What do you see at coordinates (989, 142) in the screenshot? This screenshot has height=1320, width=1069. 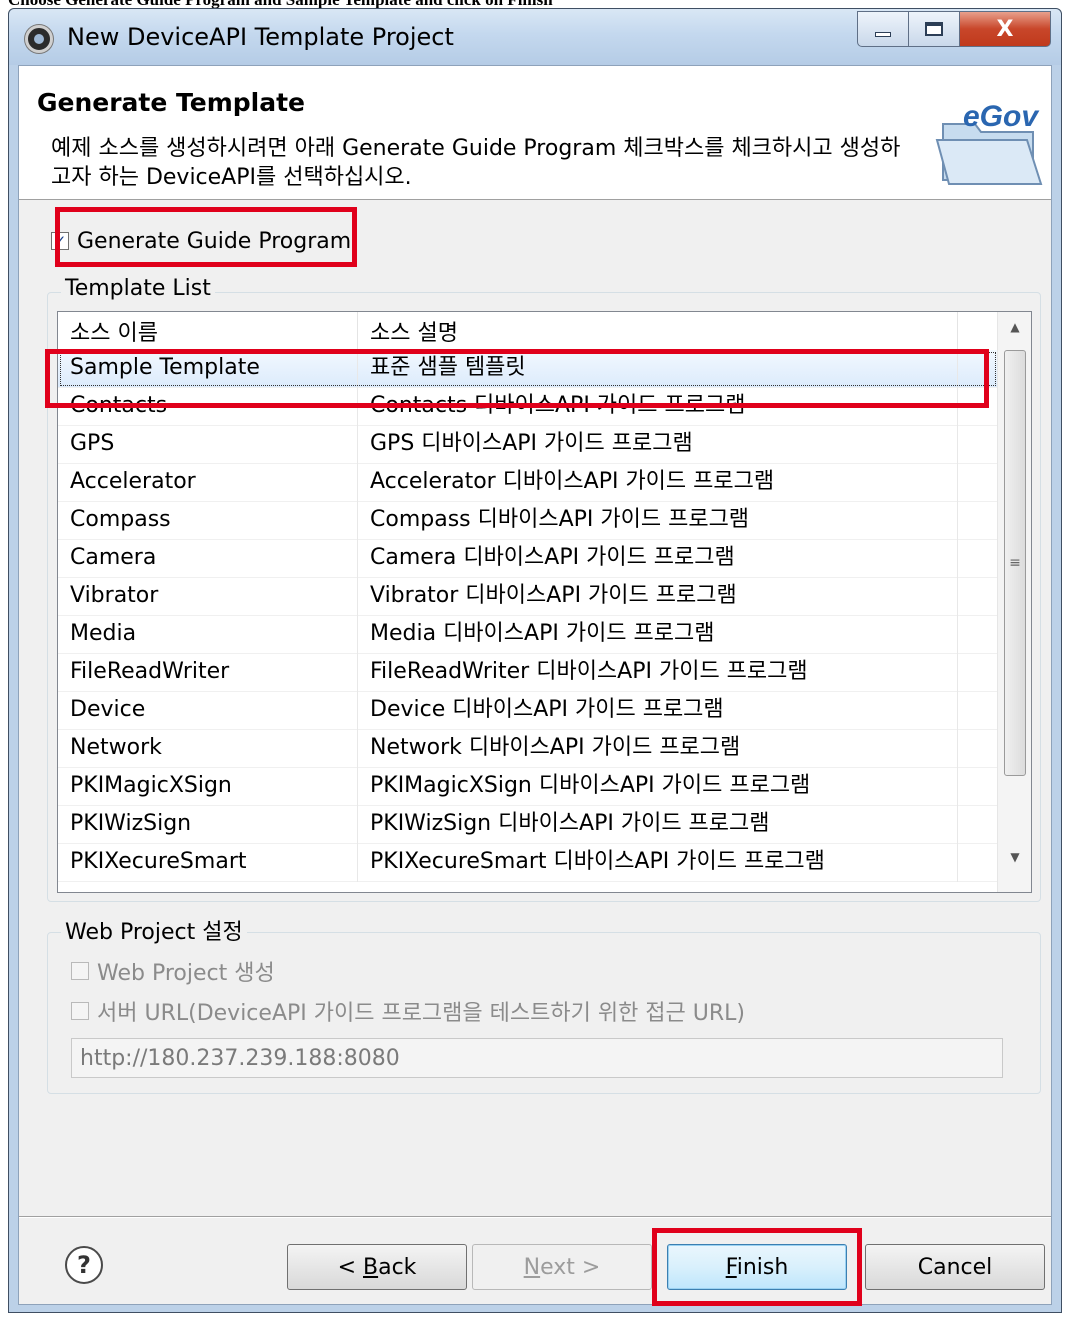 I see `egov-folder-logo: eGov` at bounding box center [989, 142].